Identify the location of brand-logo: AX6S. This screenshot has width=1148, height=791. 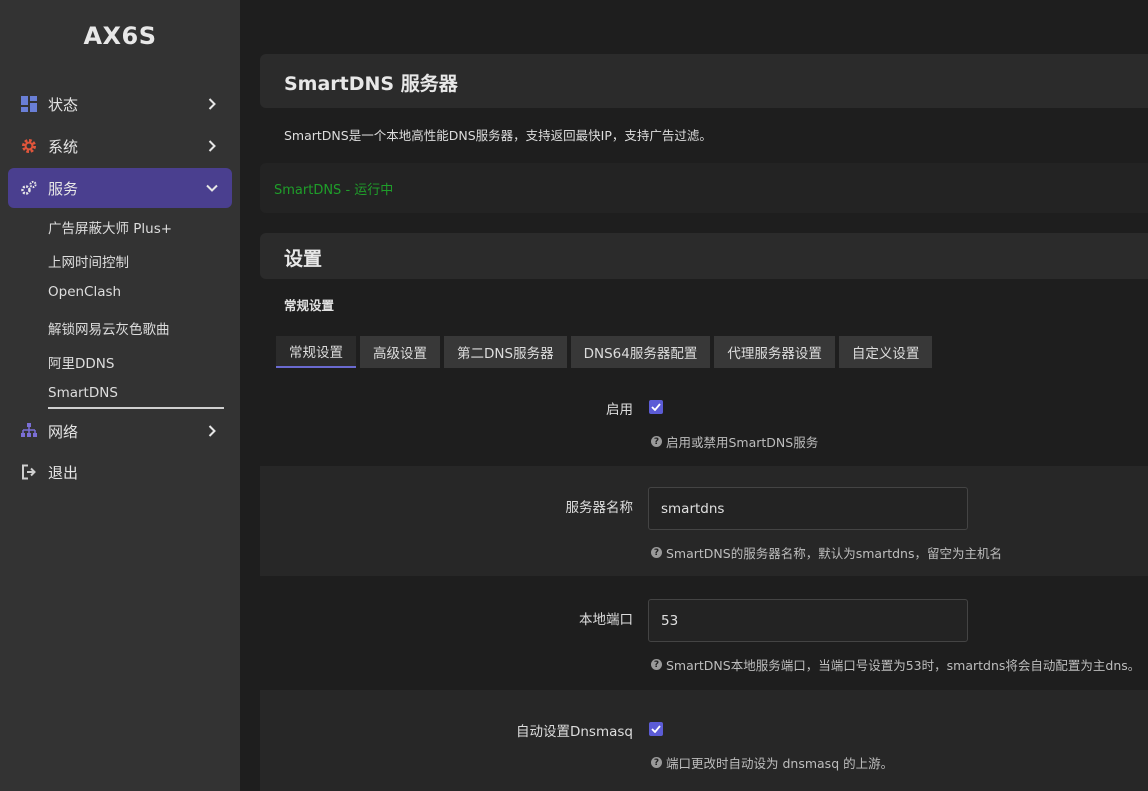
(120, 36).